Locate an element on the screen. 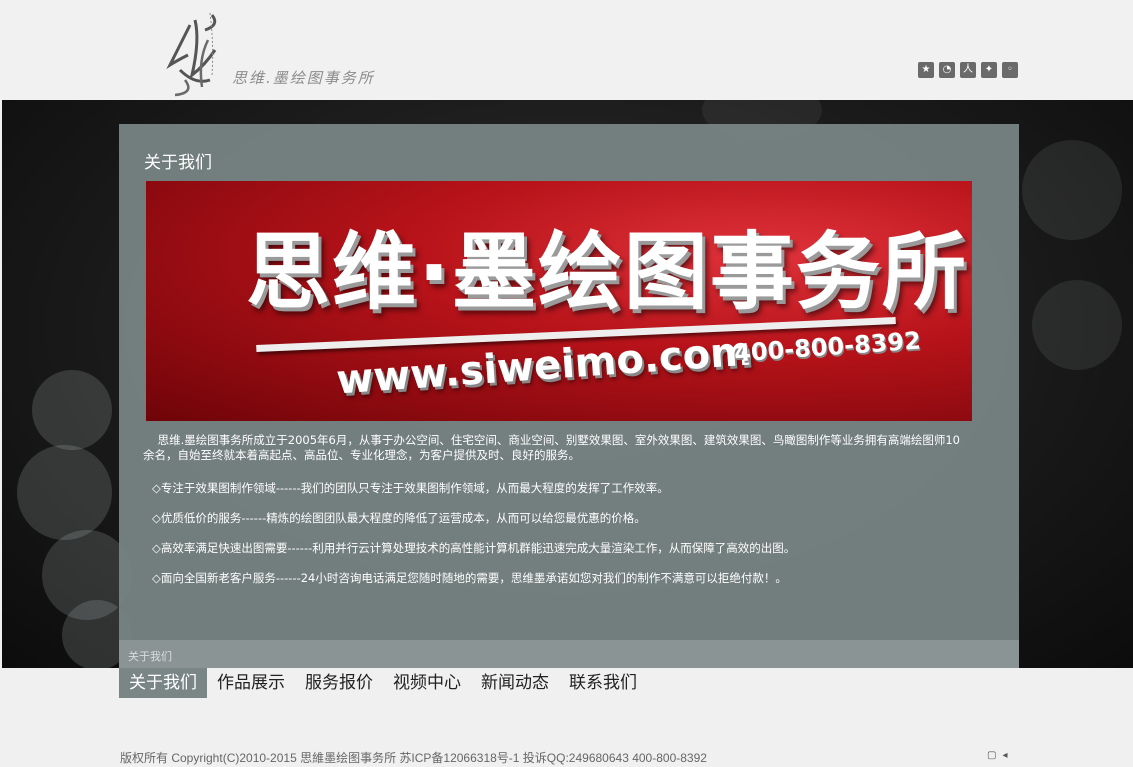 This screenshot has width=1133, height=767. window-icon: ▢ is located at coordinates (991, 755).